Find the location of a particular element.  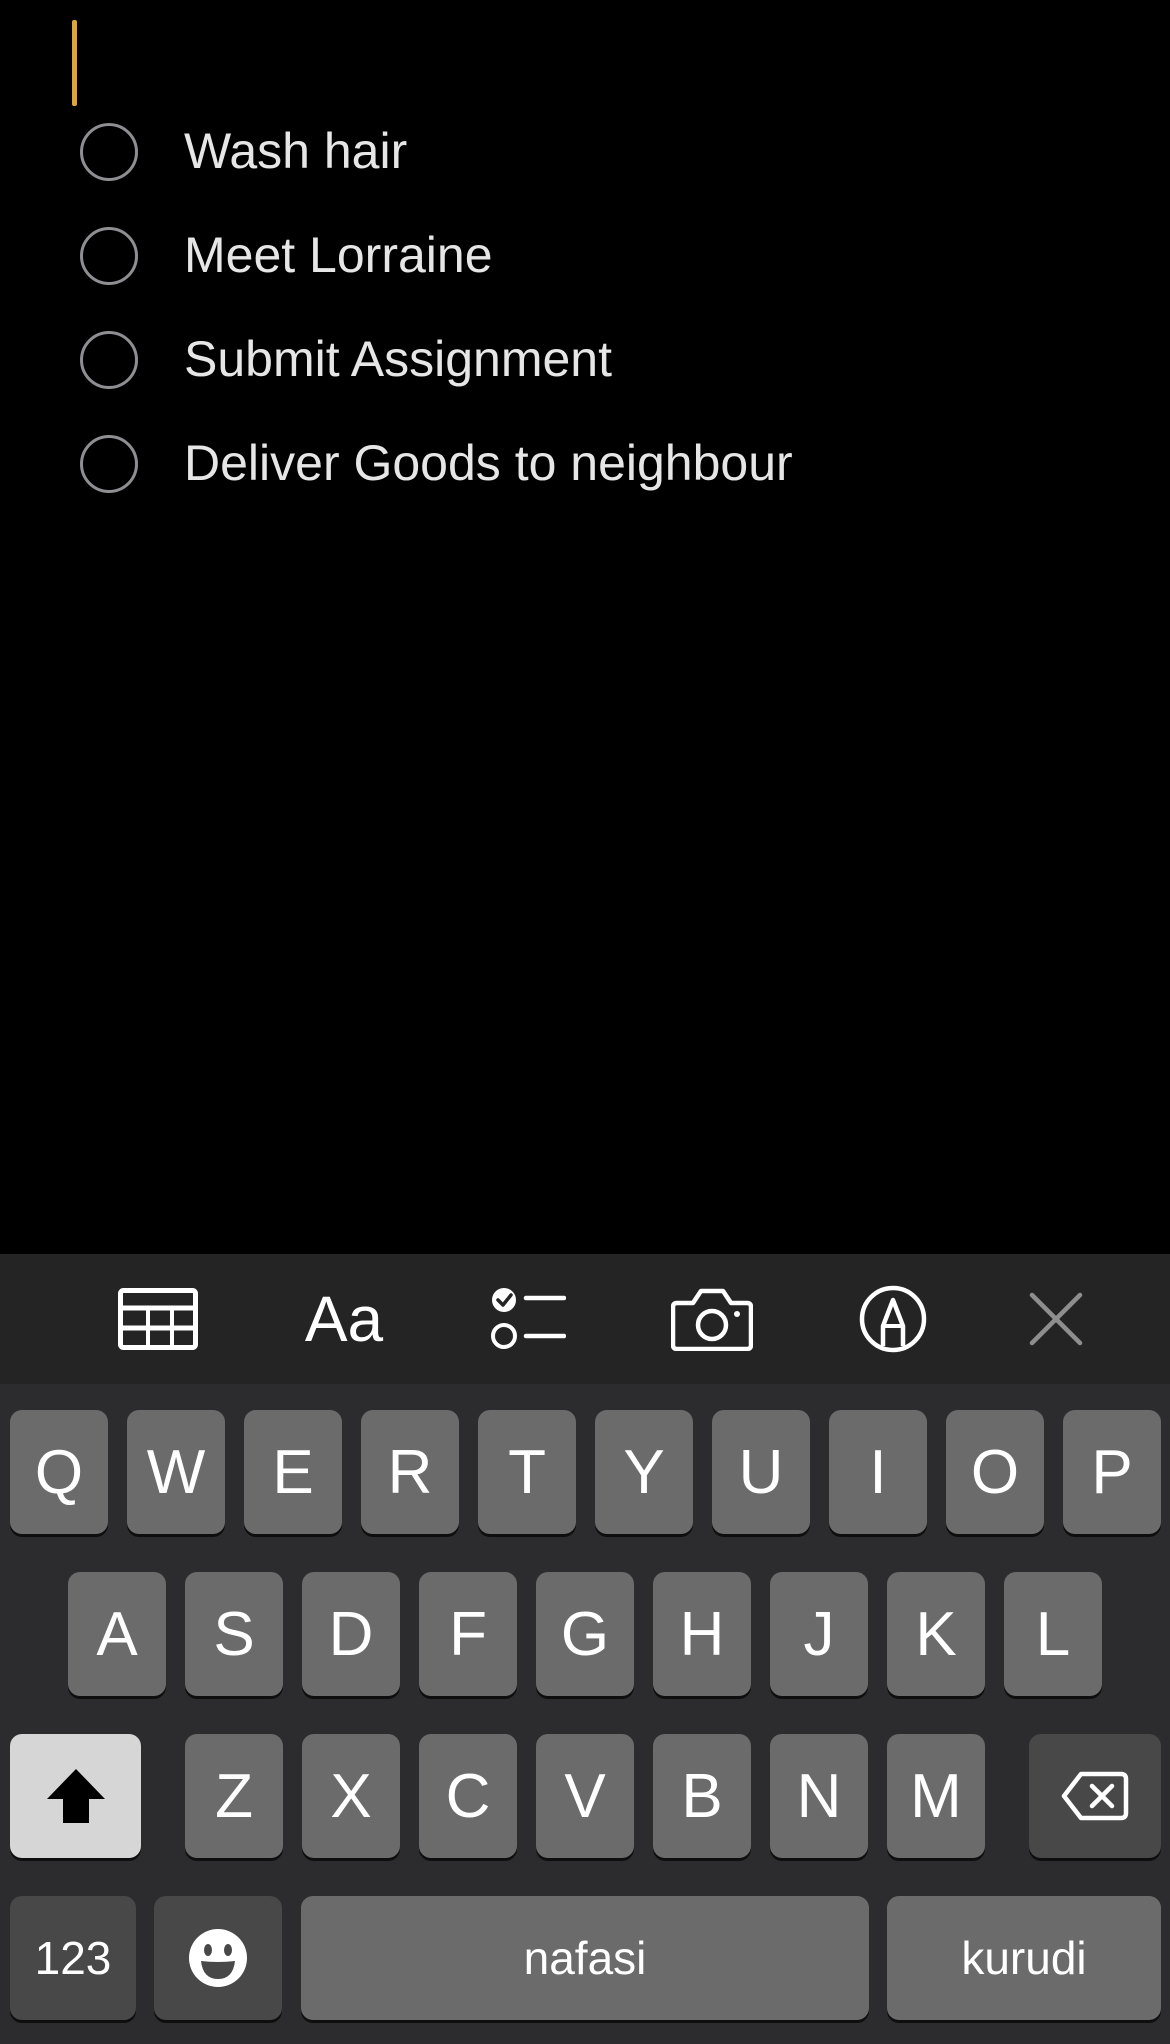

key-i: I is located at coordinates (878, 1472).